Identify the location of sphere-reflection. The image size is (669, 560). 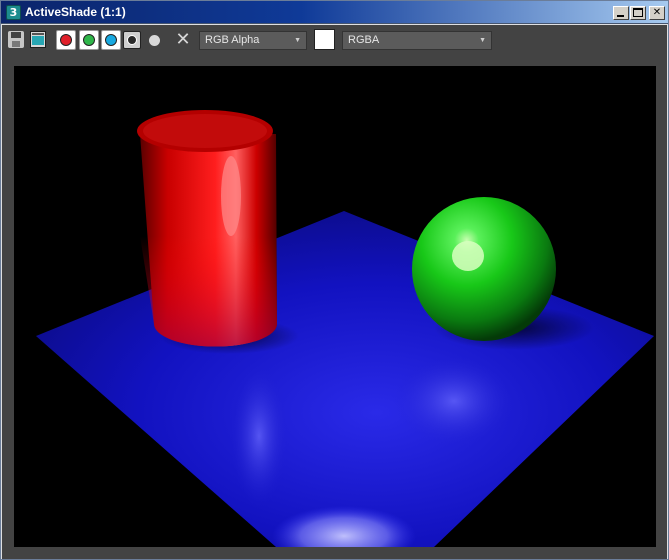
(454, 401).